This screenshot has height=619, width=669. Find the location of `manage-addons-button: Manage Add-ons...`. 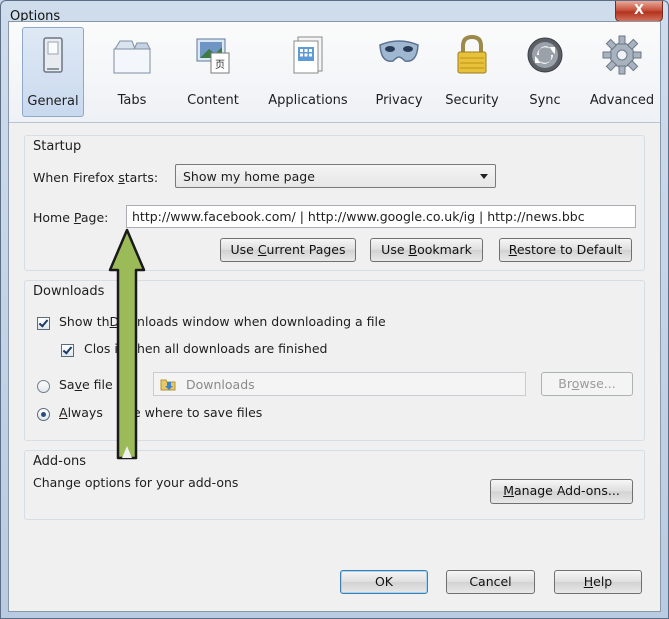

manage-addons-button: Manage Add-ons... is located at coordinates (561, 491).